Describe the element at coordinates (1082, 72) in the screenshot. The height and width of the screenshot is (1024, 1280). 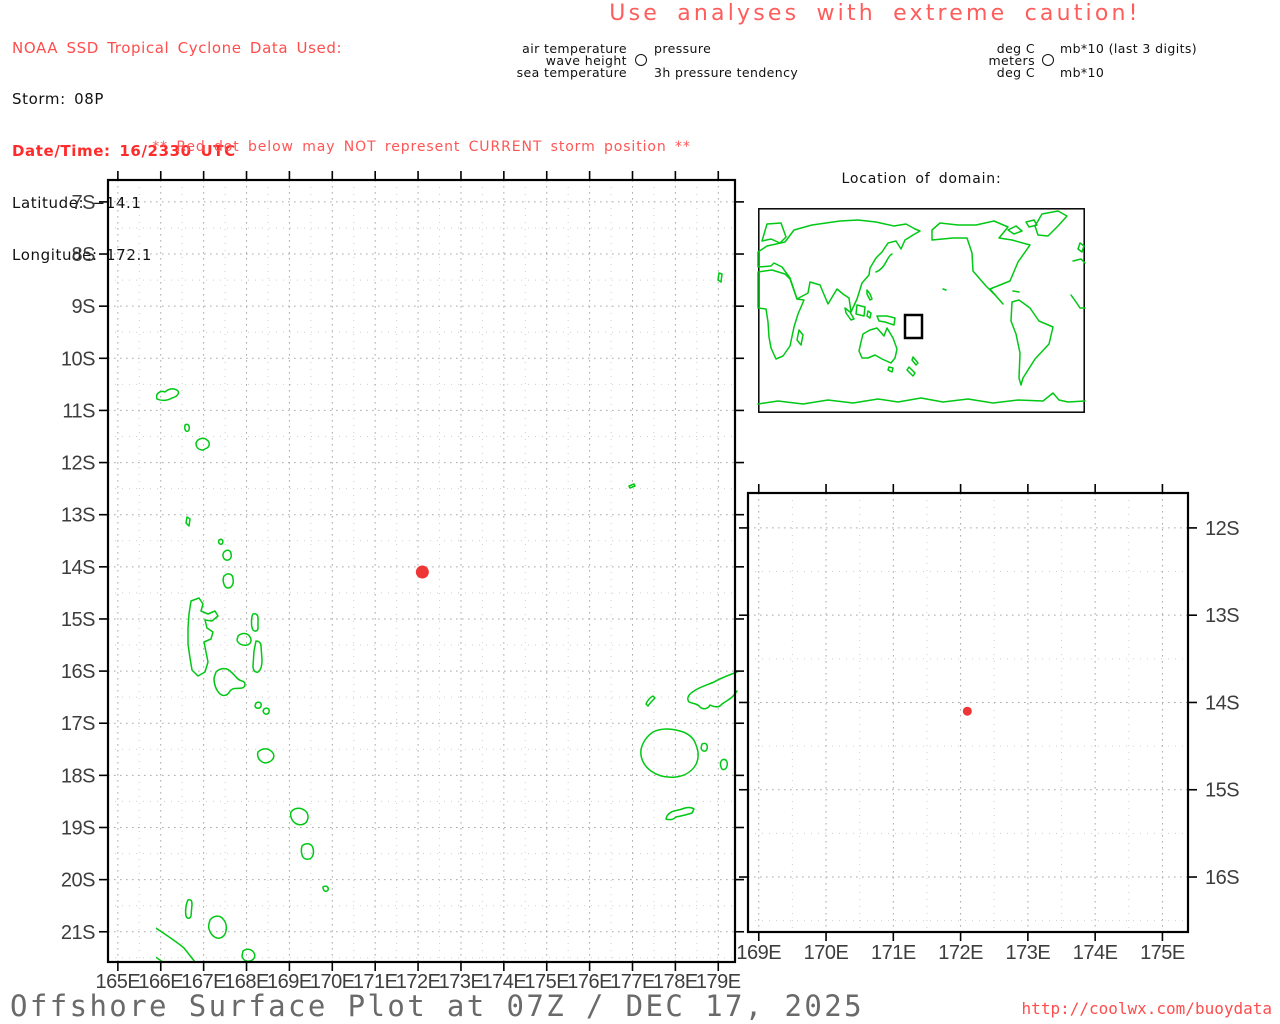
I see `mb10-label: mb*10` at that location.